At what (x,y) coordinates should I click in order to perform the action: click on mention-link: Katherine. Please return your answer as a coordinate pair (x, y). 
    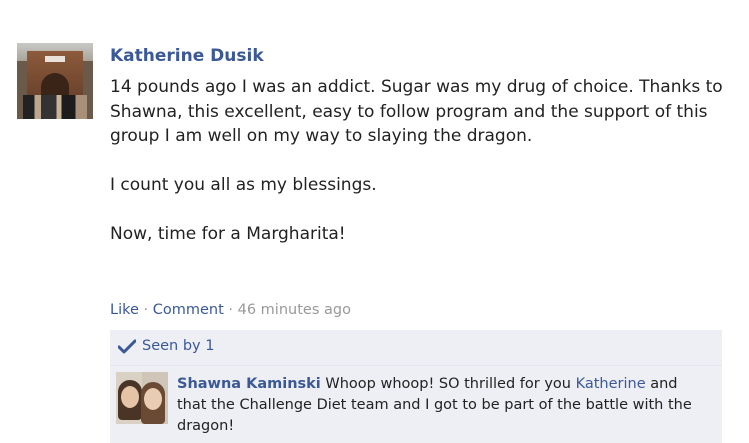
    Looking at the image, I should click on (611, 384).